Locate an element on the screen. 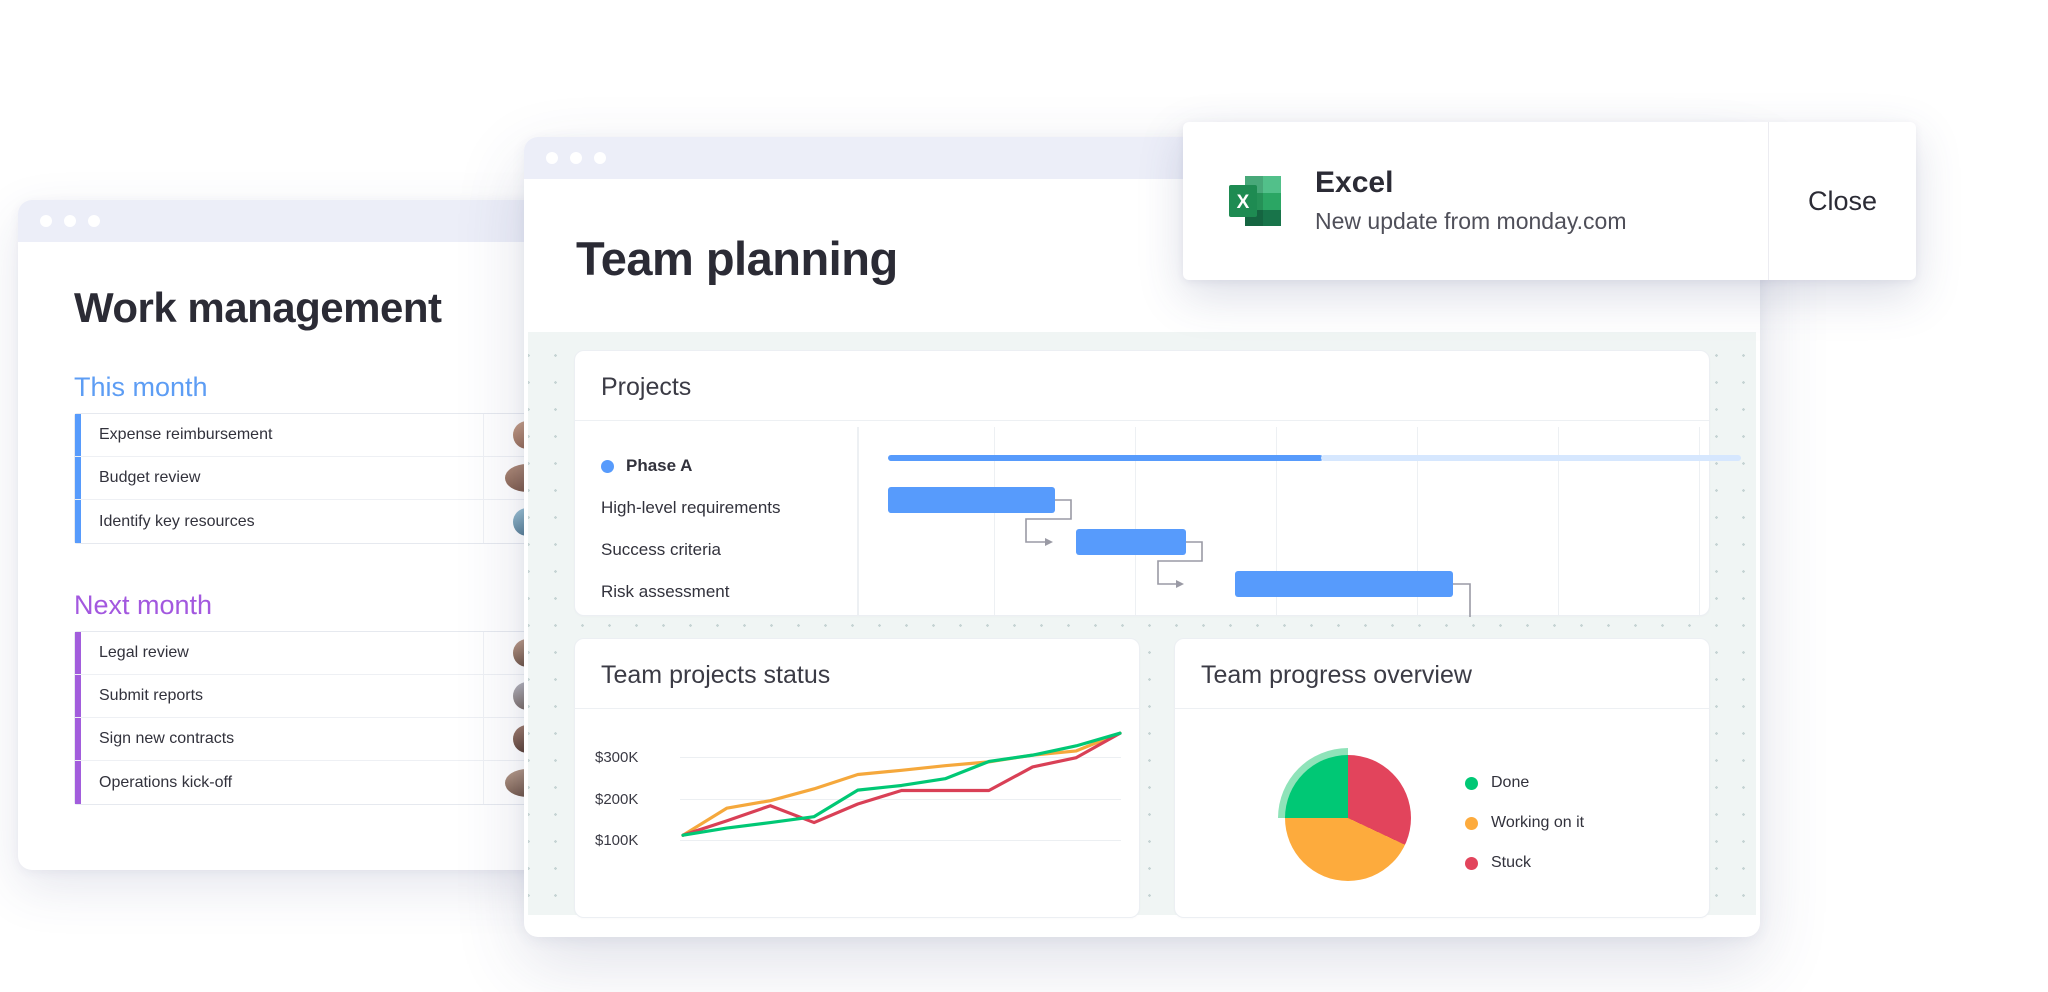 This screenshot has width=2048, height=992. legend-item-done: Done is located at coordinates (1524, 783).